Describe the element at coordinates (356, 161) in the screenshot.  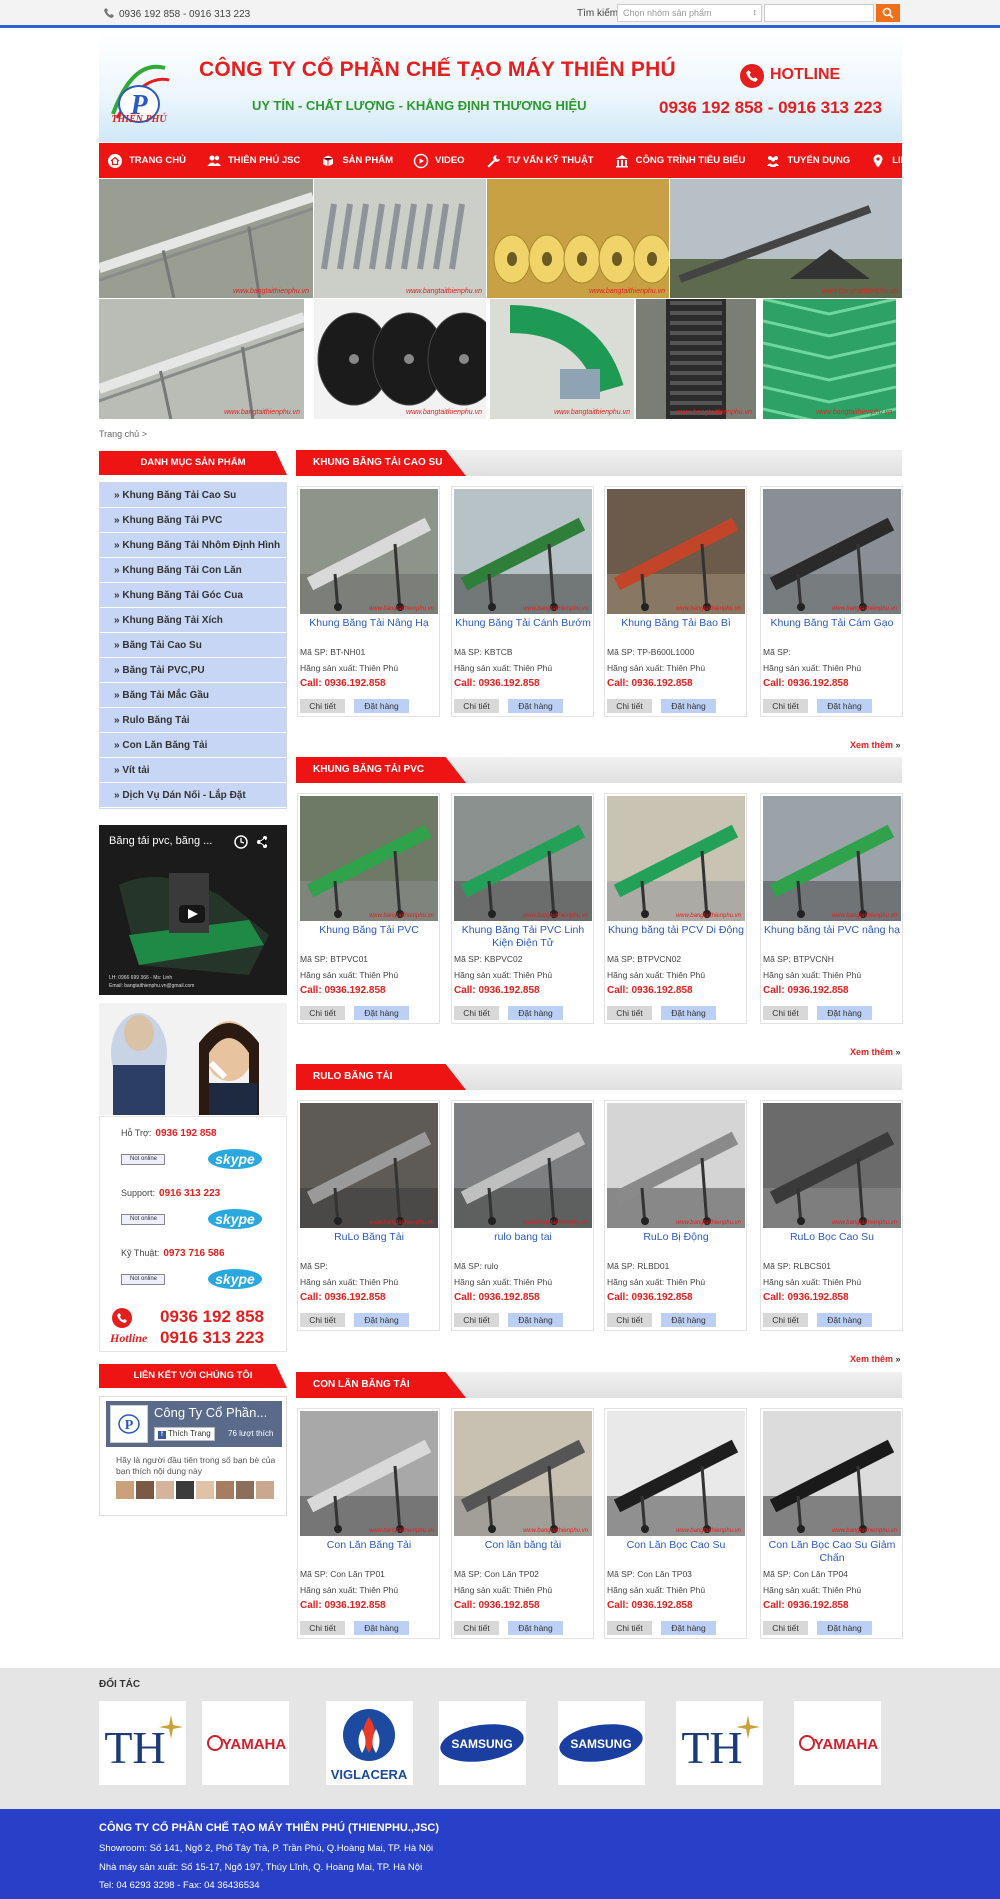
I see `nav-item-3: SẢN PHẨM` at that location.